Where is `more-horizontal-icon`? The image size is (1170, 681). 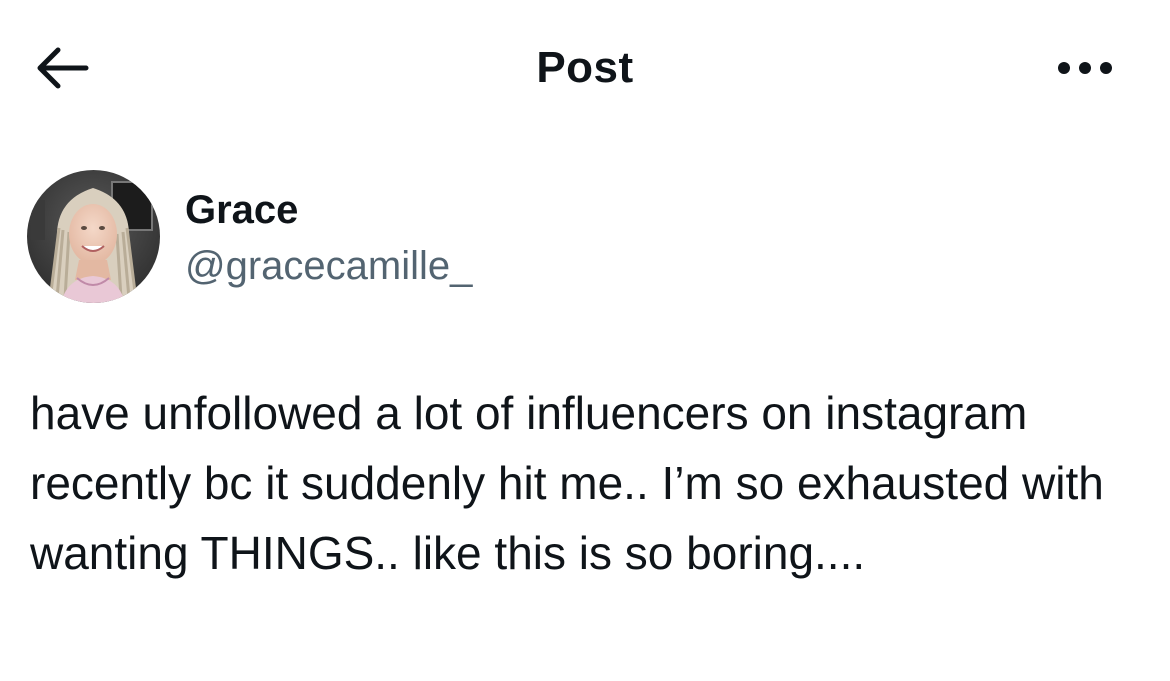 more-horizontal-icon is located at coordinates (1085, 68).